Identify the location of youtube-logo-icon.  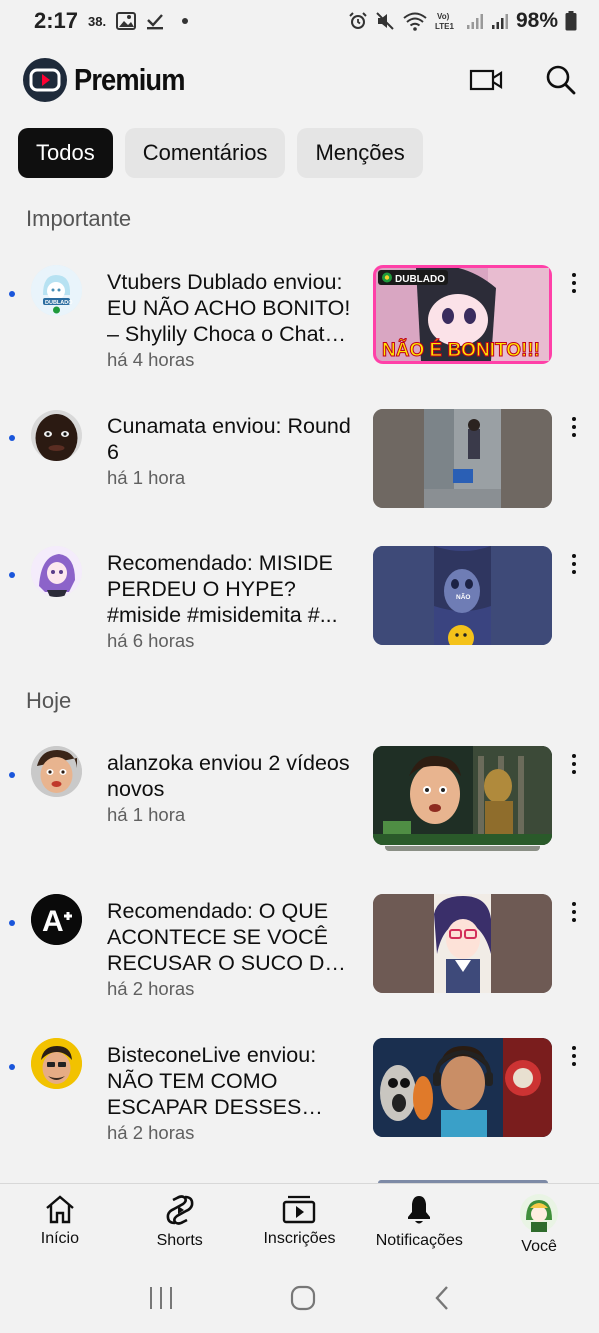
(45, 80).